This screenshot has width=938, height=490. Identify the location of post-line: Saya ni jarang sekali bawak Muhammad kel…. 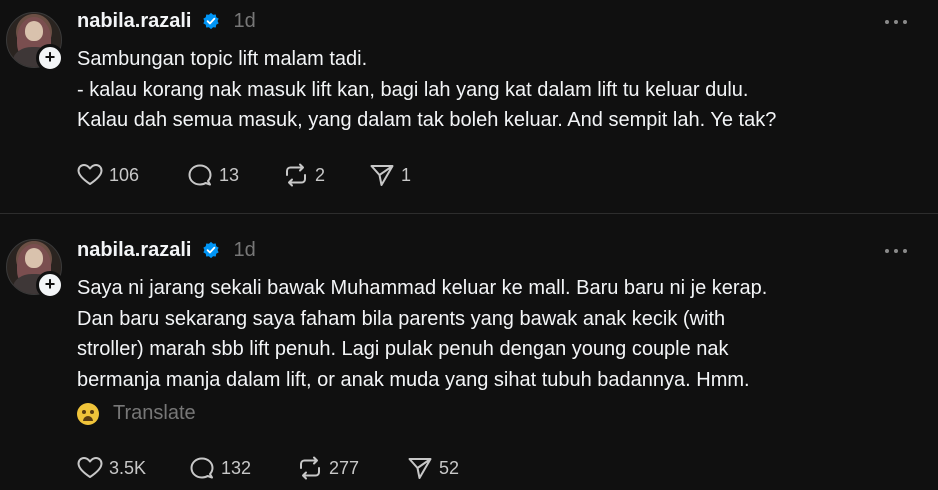
(422, 288).